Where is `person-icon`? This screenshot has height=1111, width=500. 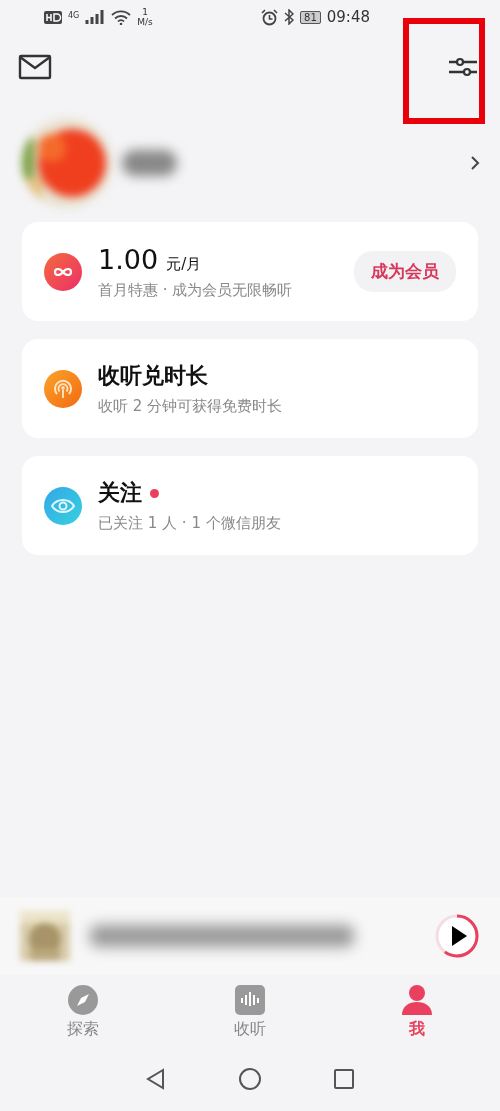 person-icon is located at coordinates (416, 1000).